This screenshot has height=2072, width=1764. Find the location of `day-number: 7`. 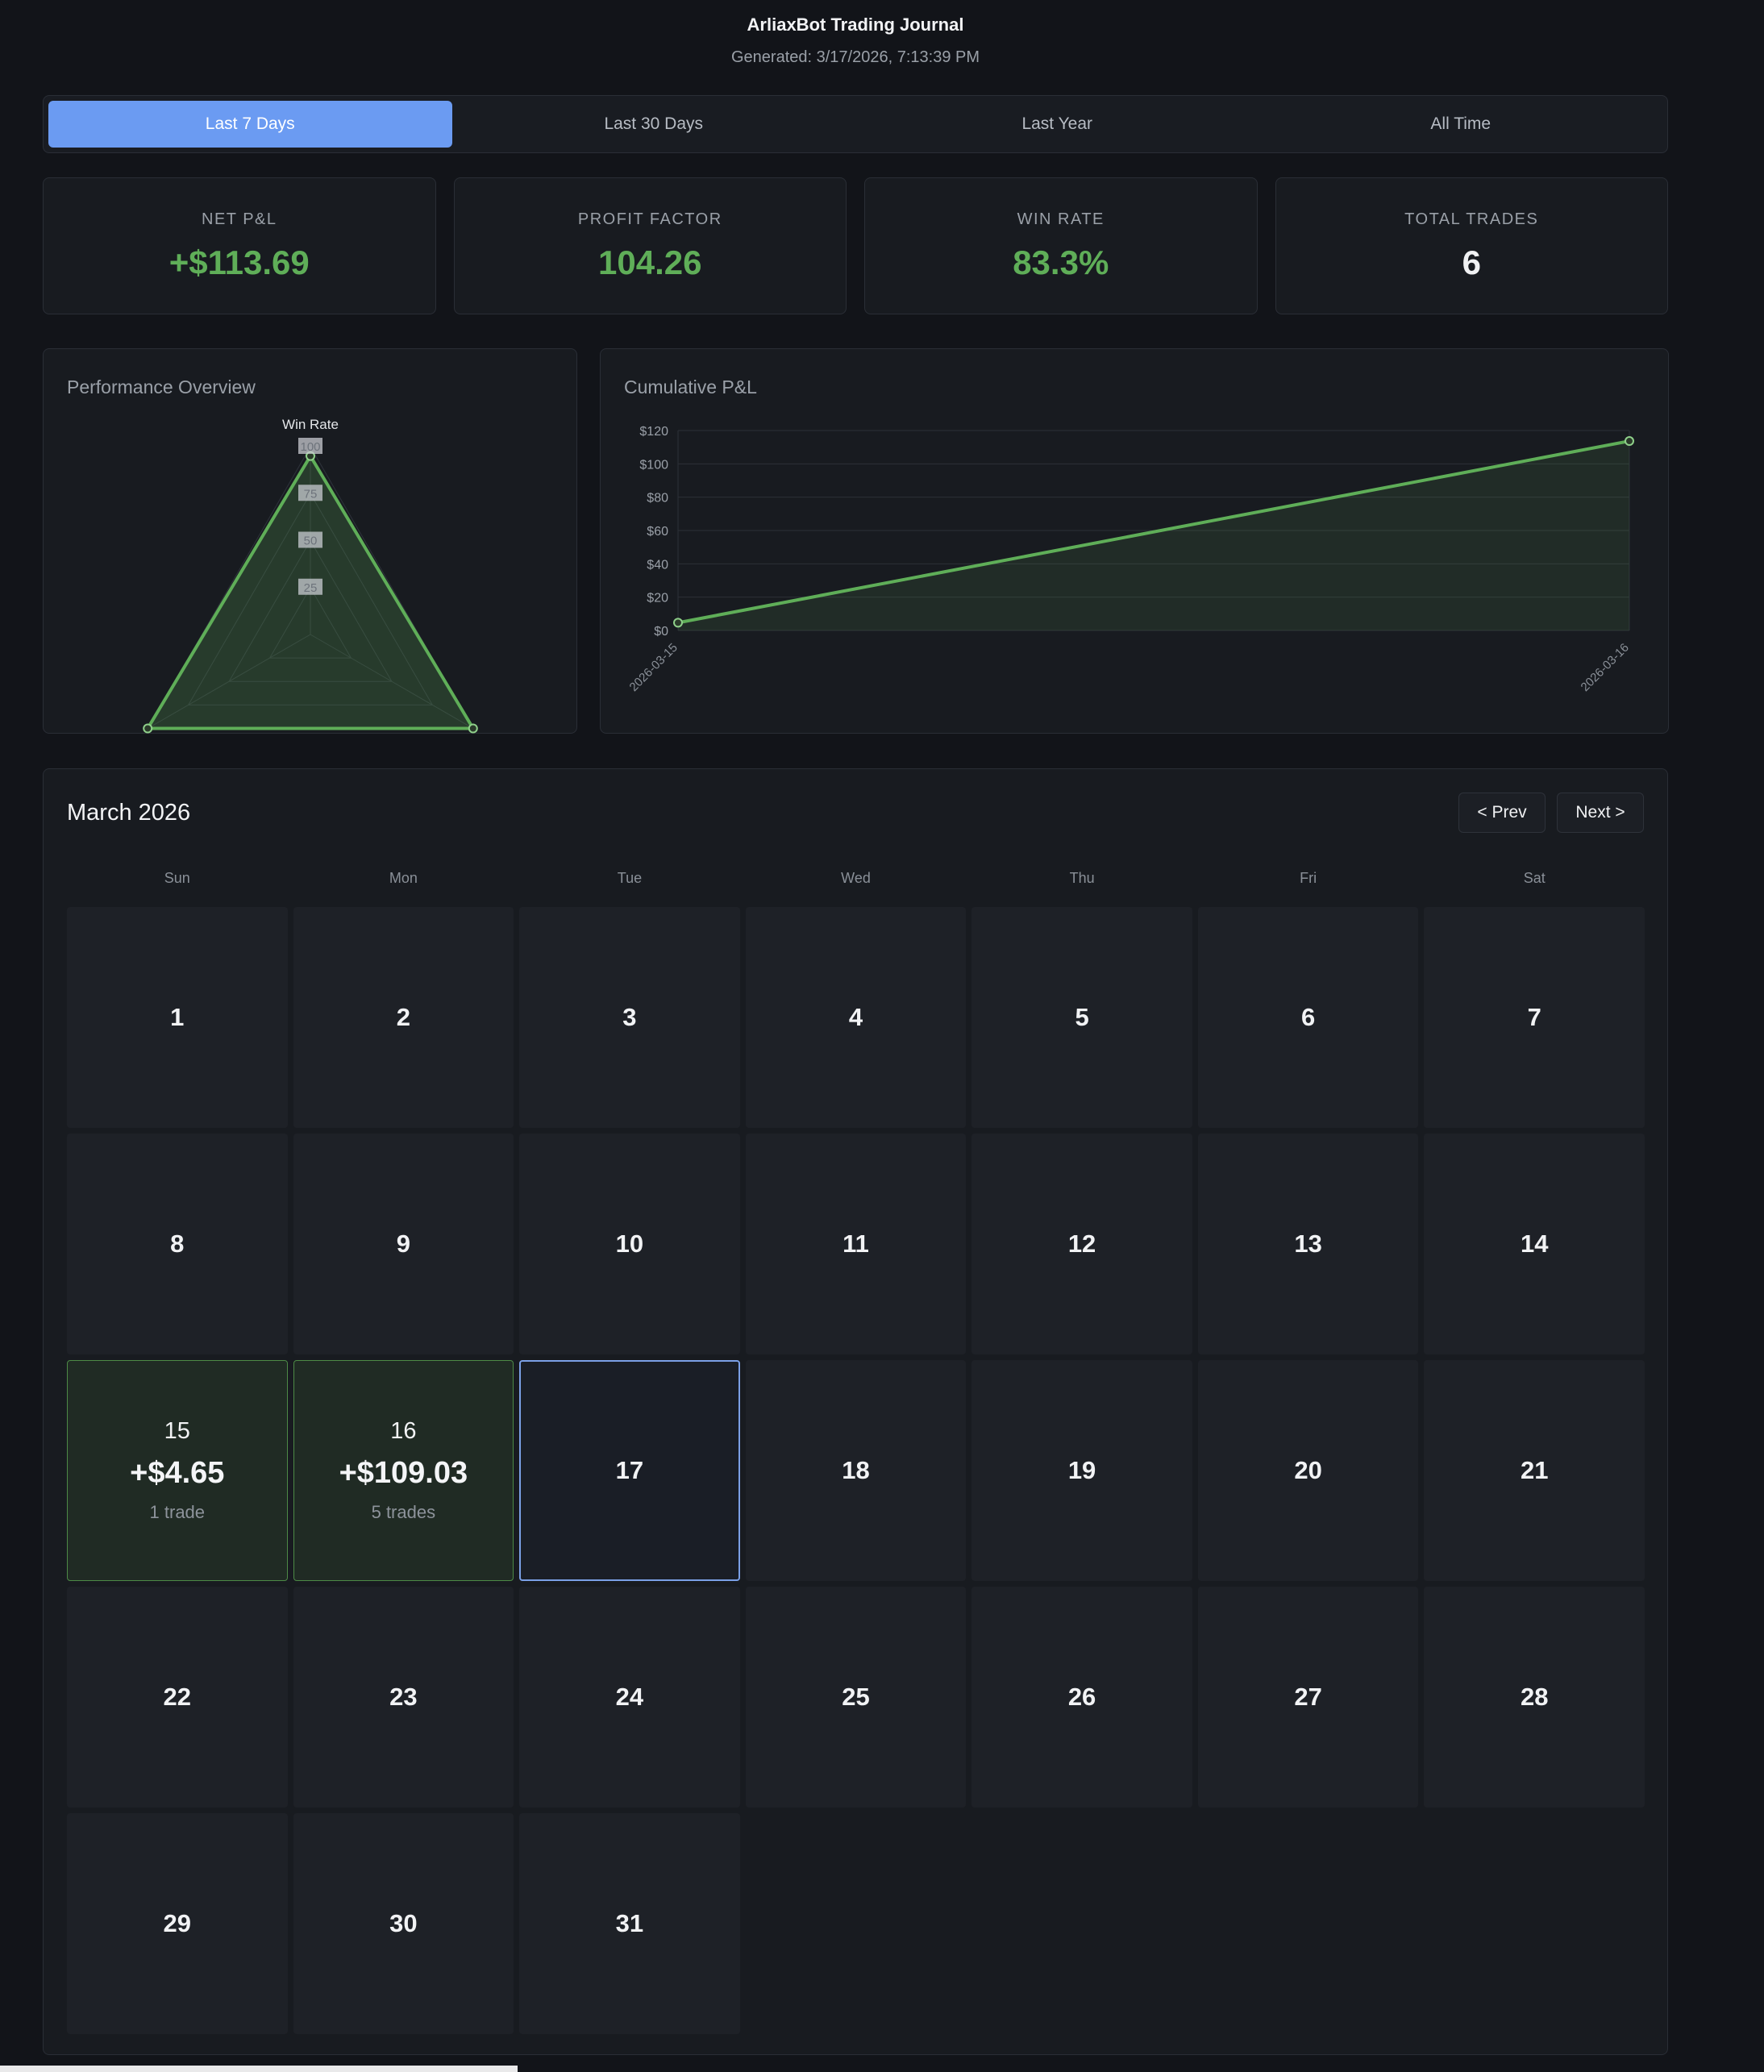

day-number: 7 is located at coordinates (1534, 1017).